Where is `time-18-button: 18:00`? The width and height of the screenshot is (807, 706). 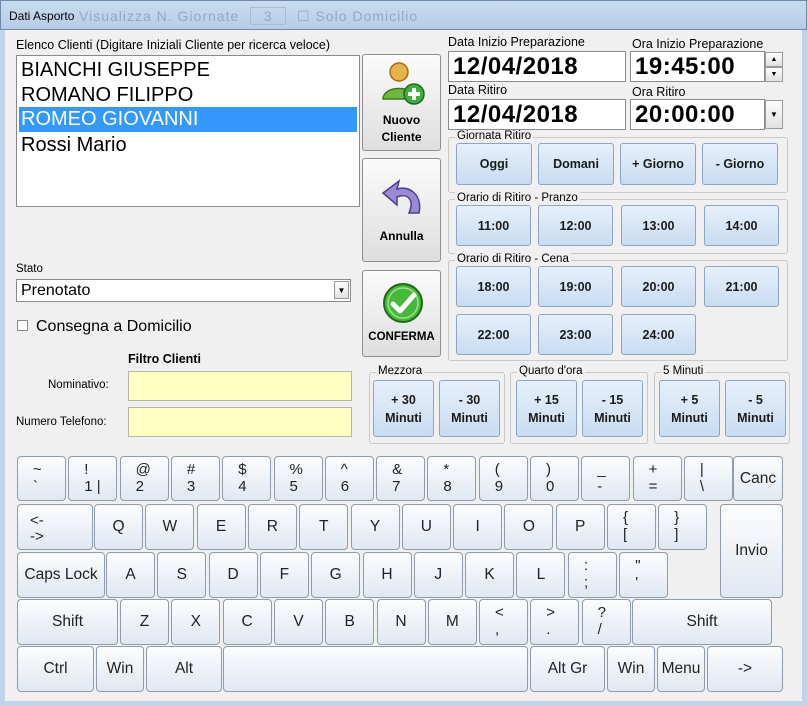
time-18-button: 18:00 is located at coordinates (493, 286).